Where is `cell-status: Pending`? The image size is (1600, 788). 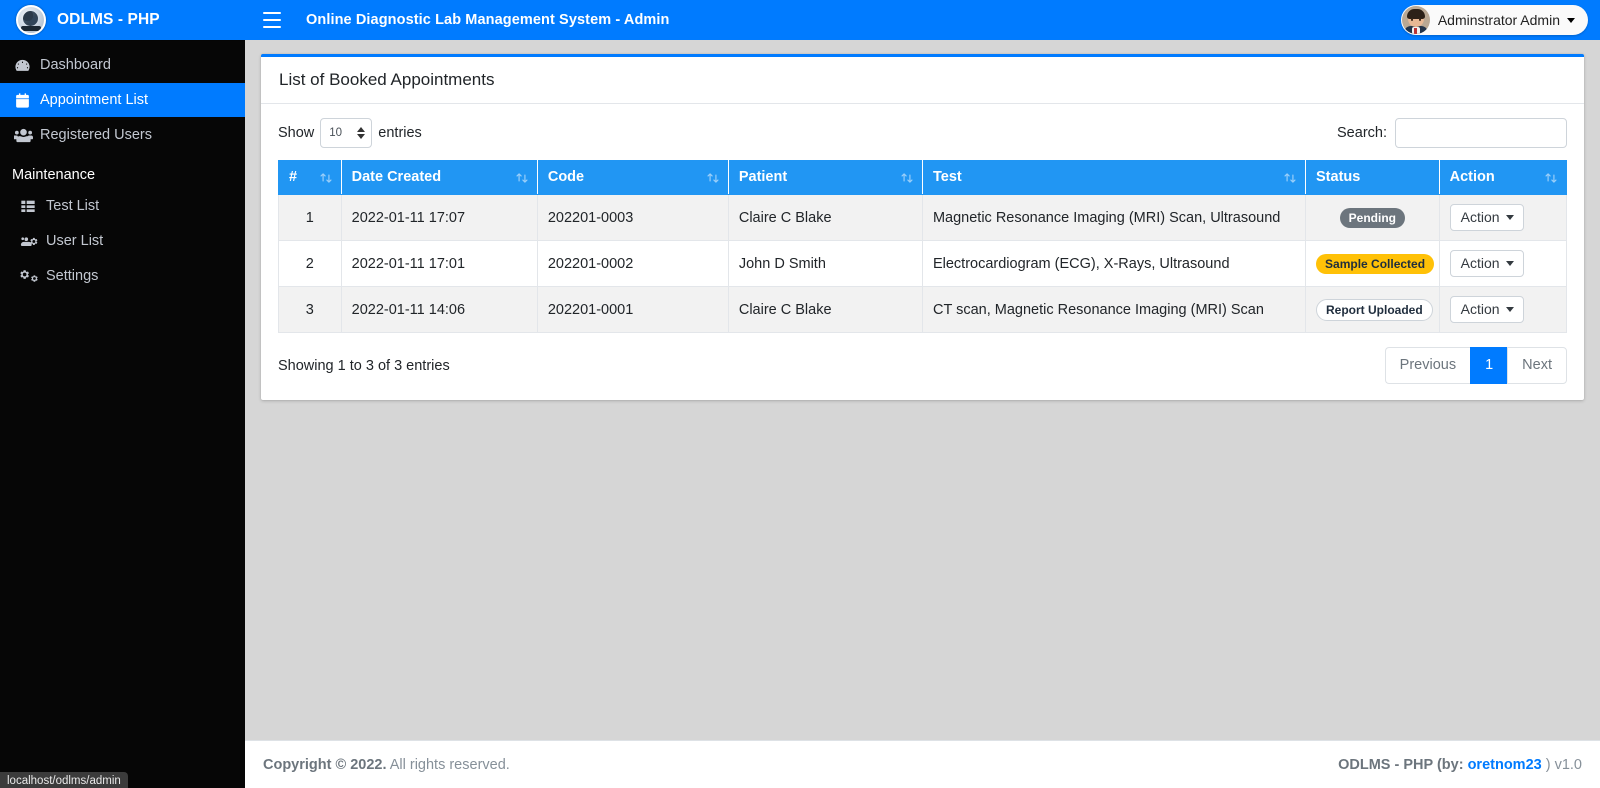
cell-status: Pending is located at coordinates (1372, 217).